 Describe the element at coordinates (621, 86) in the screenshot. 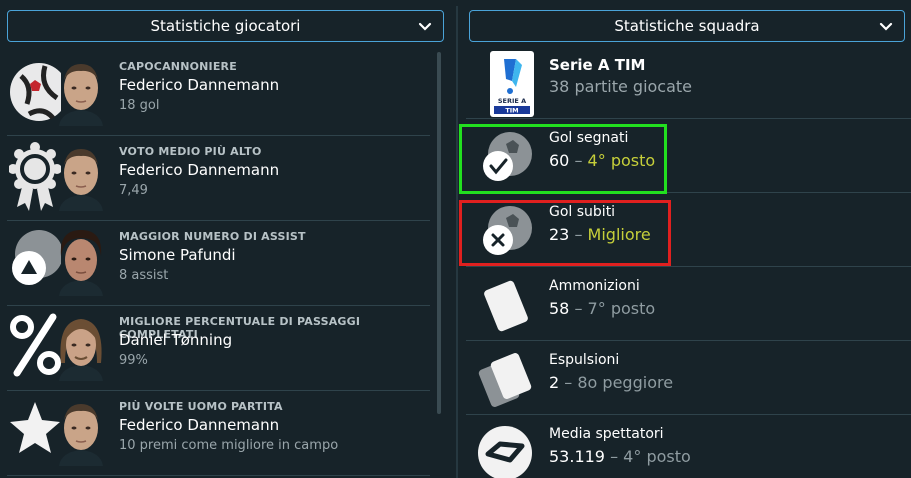

I see `league-subtitle: 38 partite giocate` at that location.